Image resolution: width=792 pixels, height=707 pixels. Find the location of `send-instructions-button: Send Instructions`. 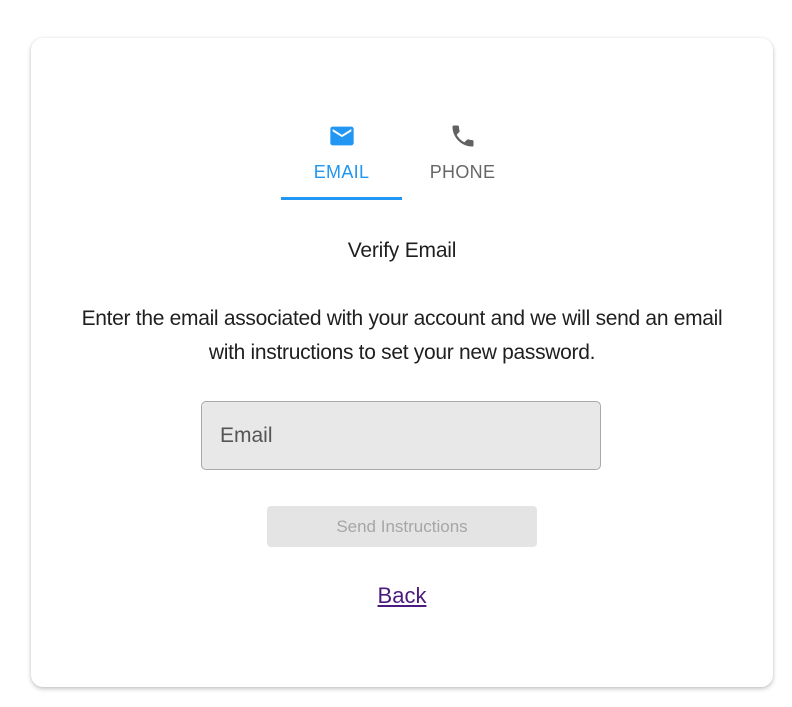

send-instructions-button: Send Instructions is located at coordinates (402, 526).